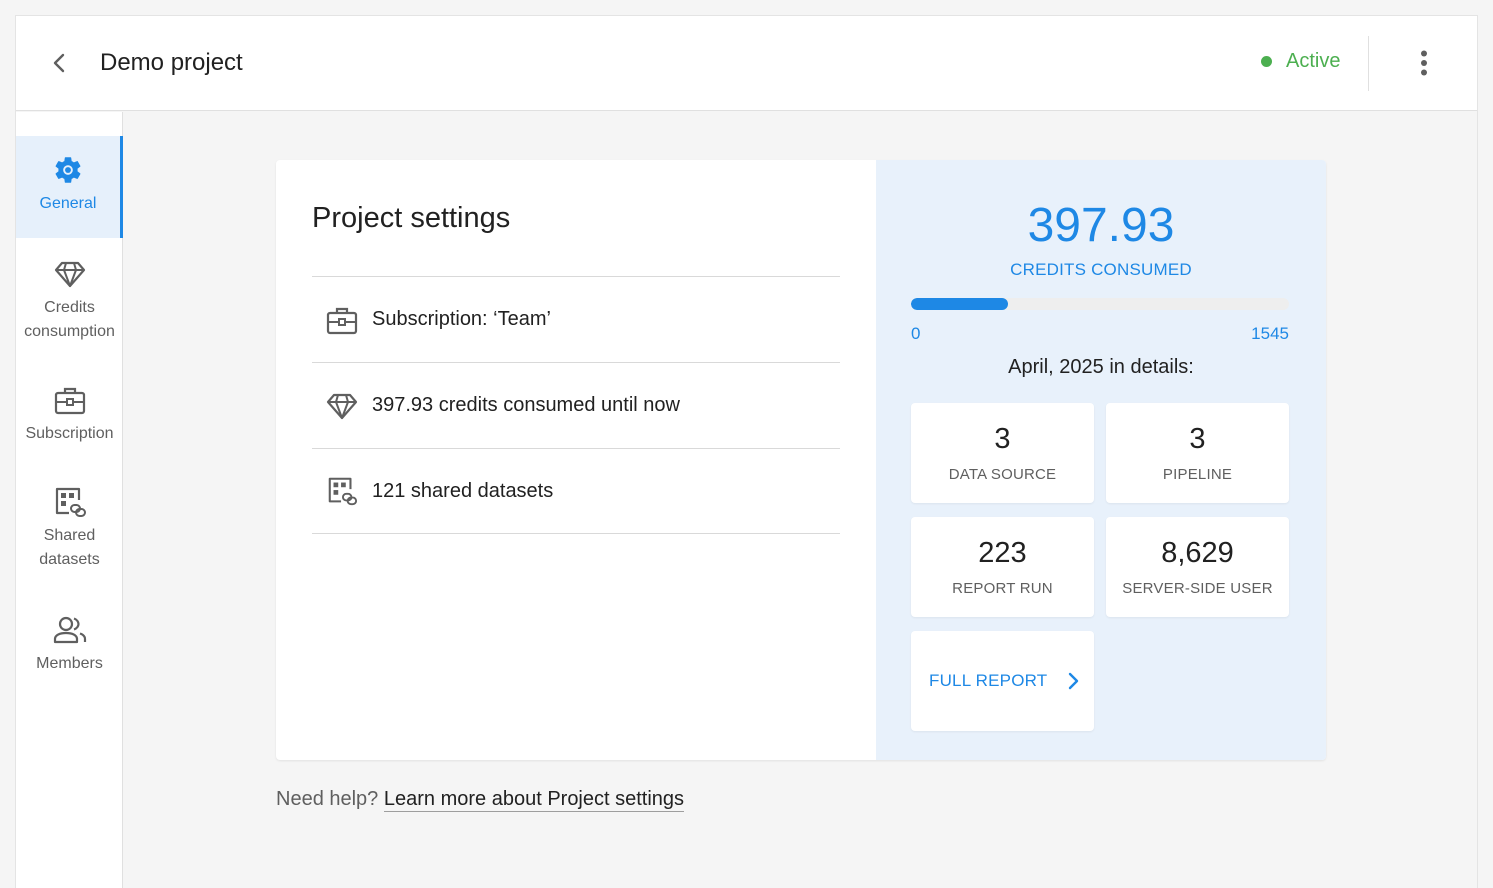 The width and height of the screenshot is (1493, 888). I want to click on back-button, so click(59, 63).